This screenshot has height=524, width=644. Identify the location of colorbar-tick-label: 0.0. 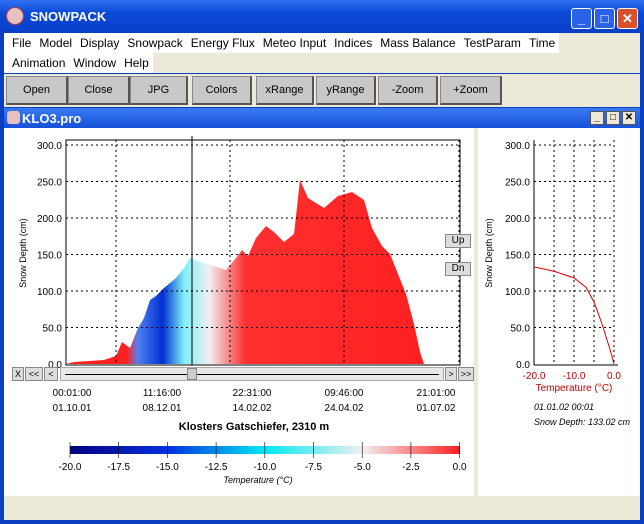
(460, 467).